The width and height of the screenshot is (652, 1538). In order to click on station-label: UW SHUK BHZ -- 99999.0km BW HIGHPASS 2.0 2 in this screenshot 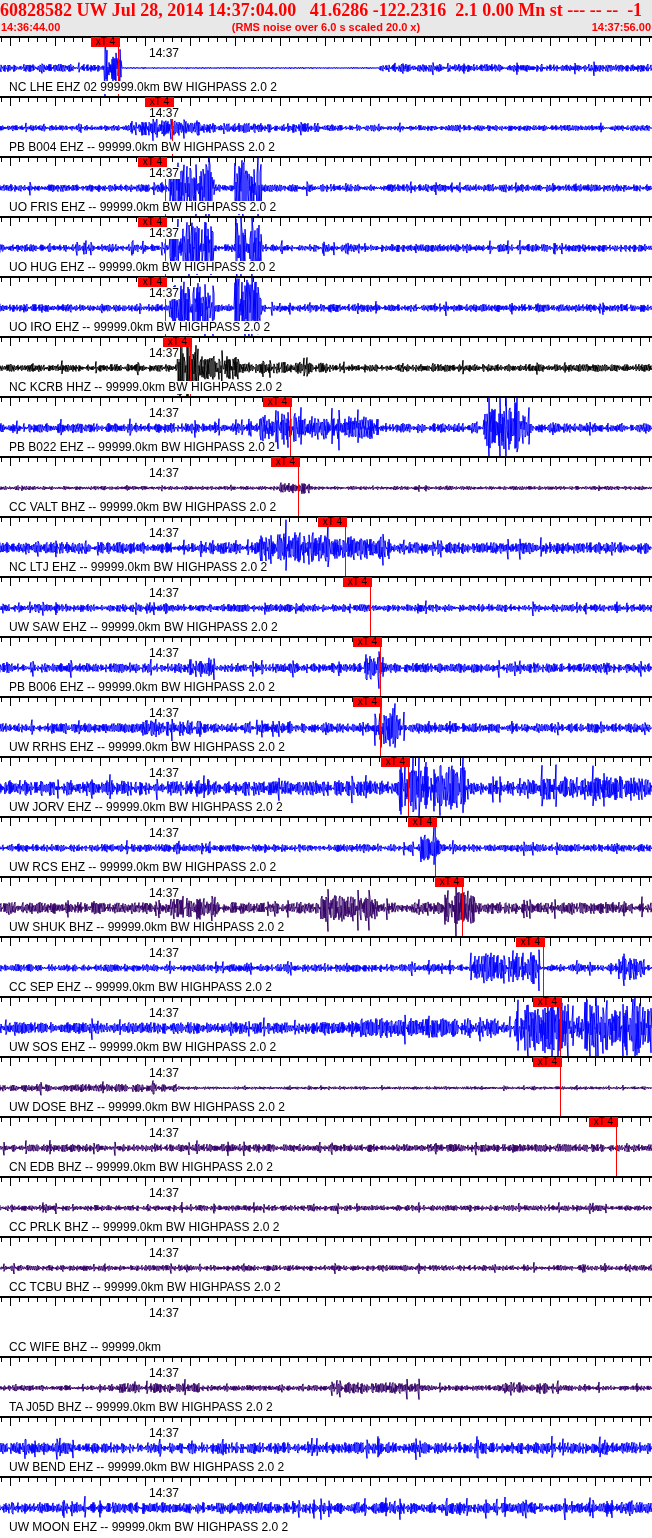, I will do `click(147, 927)`.